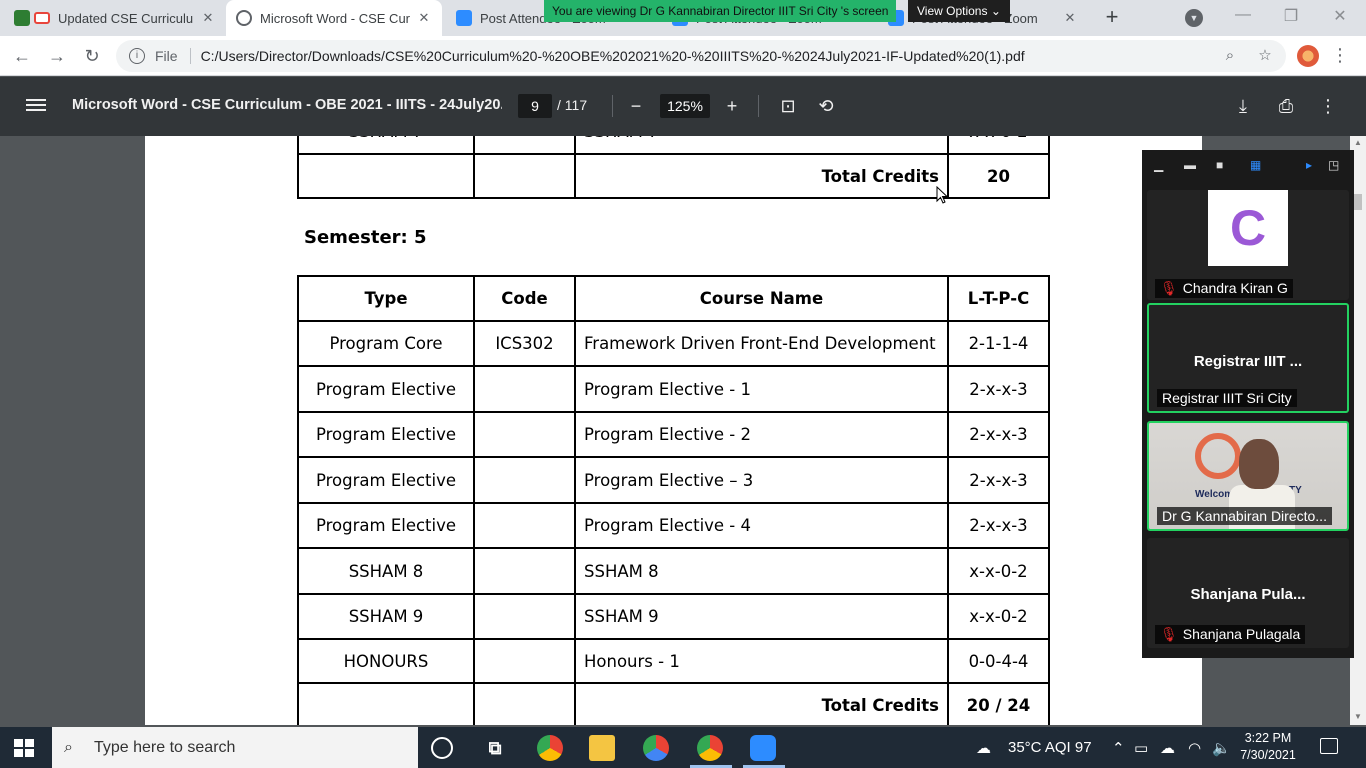 Image resolution: width=1366 pixels, height=768 pixels. What do you see at coordinates (1112, 18) in the screenshot?
I see `new-tab-button: +` at bounding box center [1112, 18].